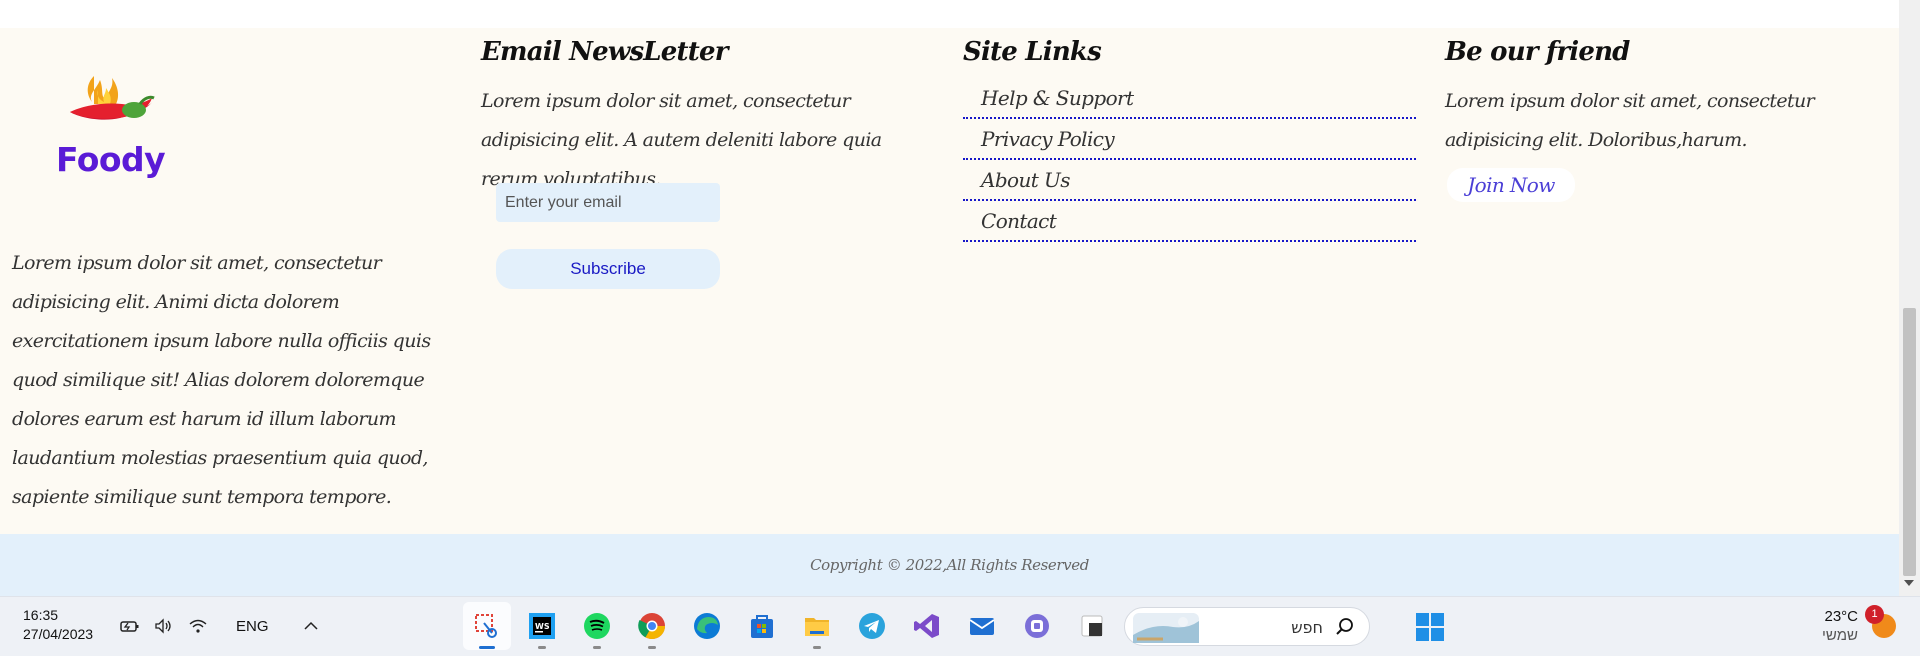 The image size is (1920, 656). I want to click on system-tray: ENG, so click(220, 626).